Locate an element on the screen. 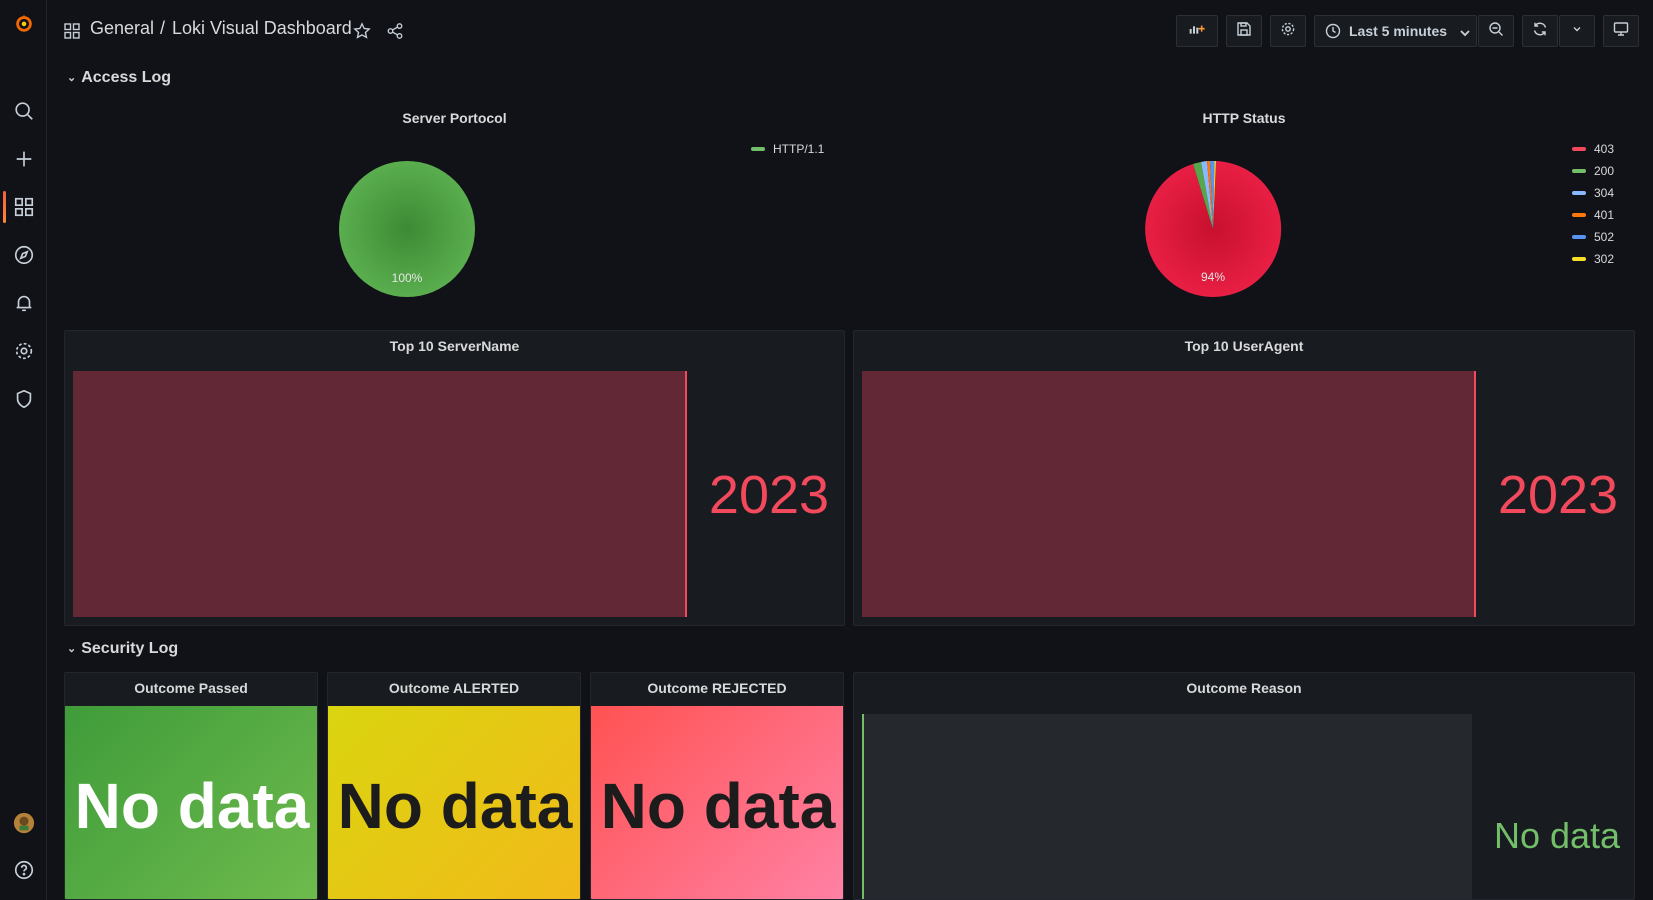 Image resolution: width=1653 pixels, height=900 pixels. legend: HTTP/1.1 is located at coordinates (787, 149).